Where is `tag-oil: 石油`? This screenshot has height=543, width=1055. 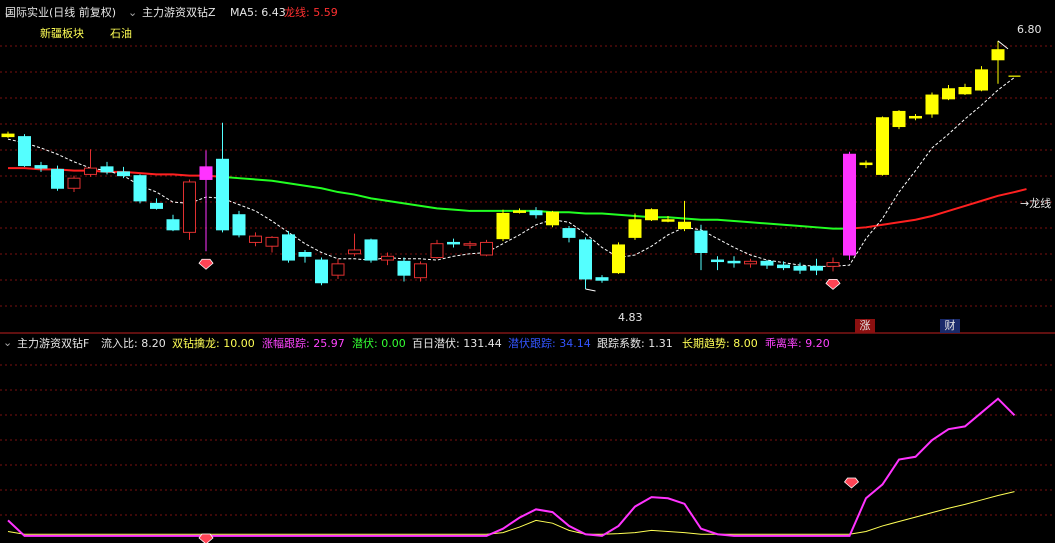
tag-oil: 石油 is located at coordinates (121, 34).